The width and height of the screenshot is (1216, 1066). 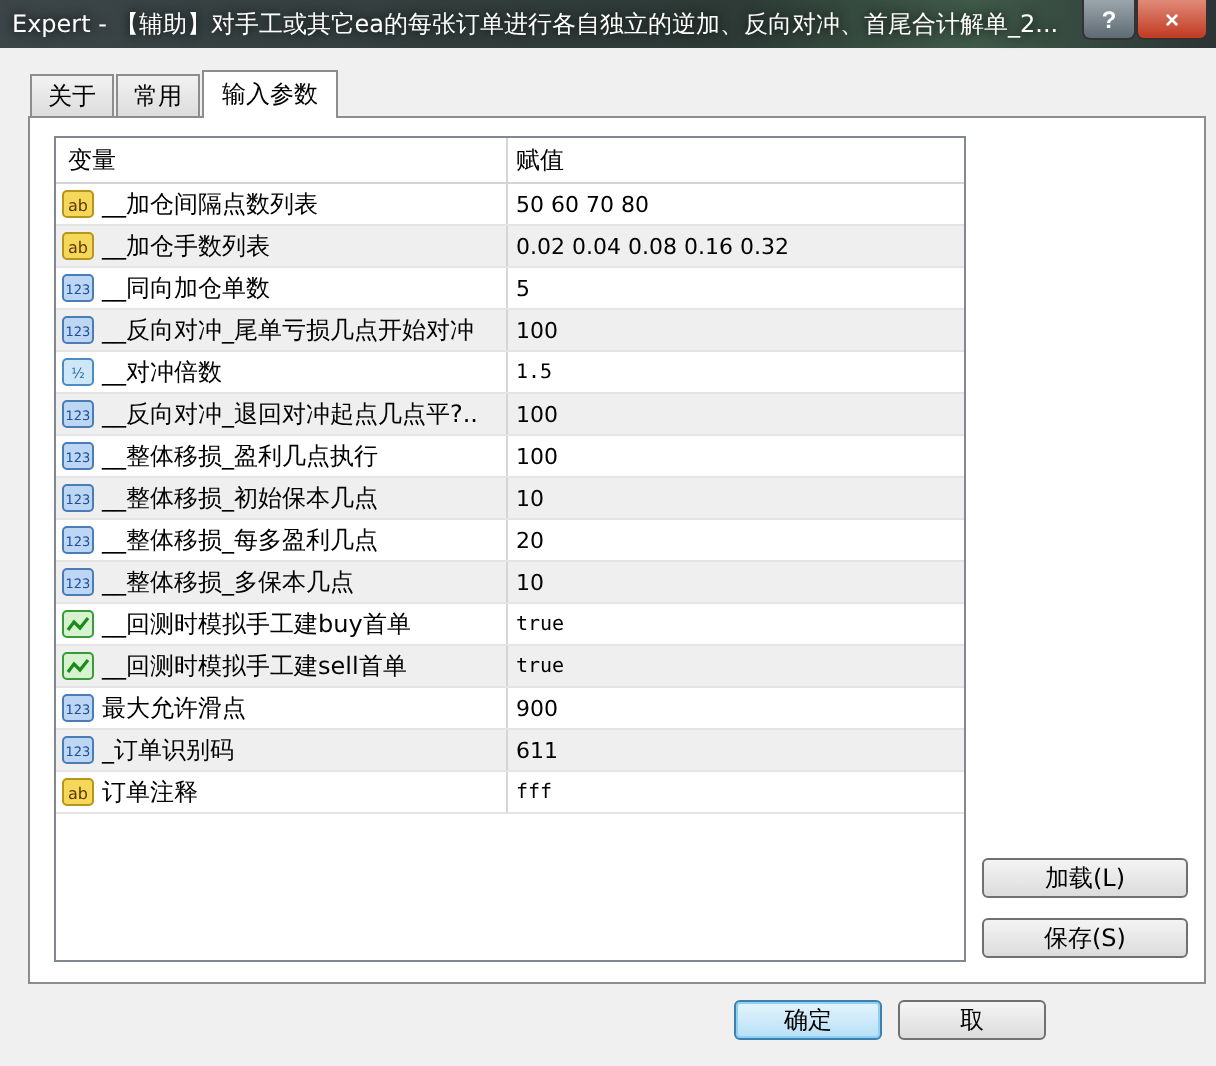 I want to click on parameter-value: 900, so click(x=537, y=708).